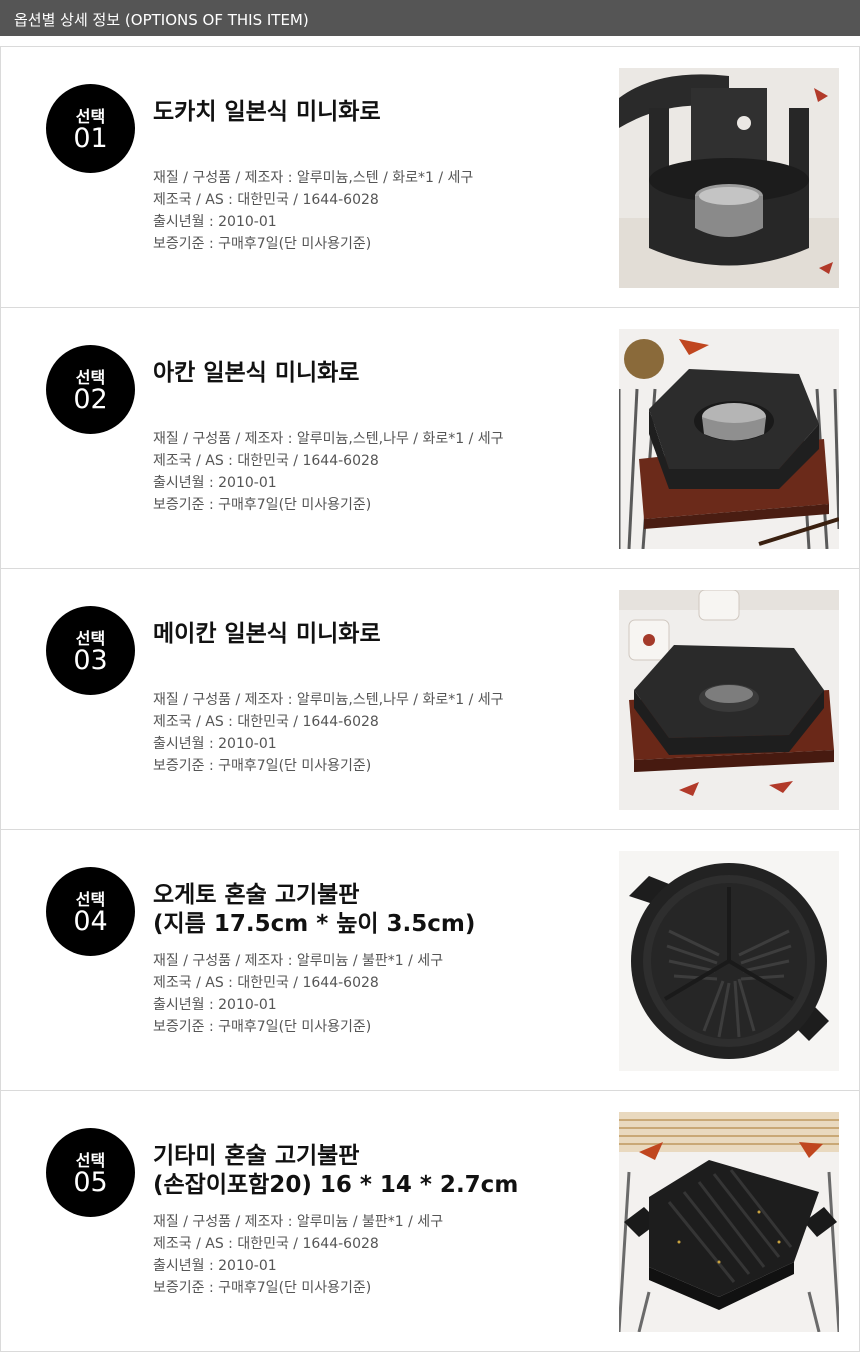 The height and width of the screenshot is (1353, 860). Describe the element at coordinates (373, 910) in the screenshot. I see `option-title: 오게토 혼술 고기불판 (지름 17.5cm * 높이 3.5cm)` at that location.